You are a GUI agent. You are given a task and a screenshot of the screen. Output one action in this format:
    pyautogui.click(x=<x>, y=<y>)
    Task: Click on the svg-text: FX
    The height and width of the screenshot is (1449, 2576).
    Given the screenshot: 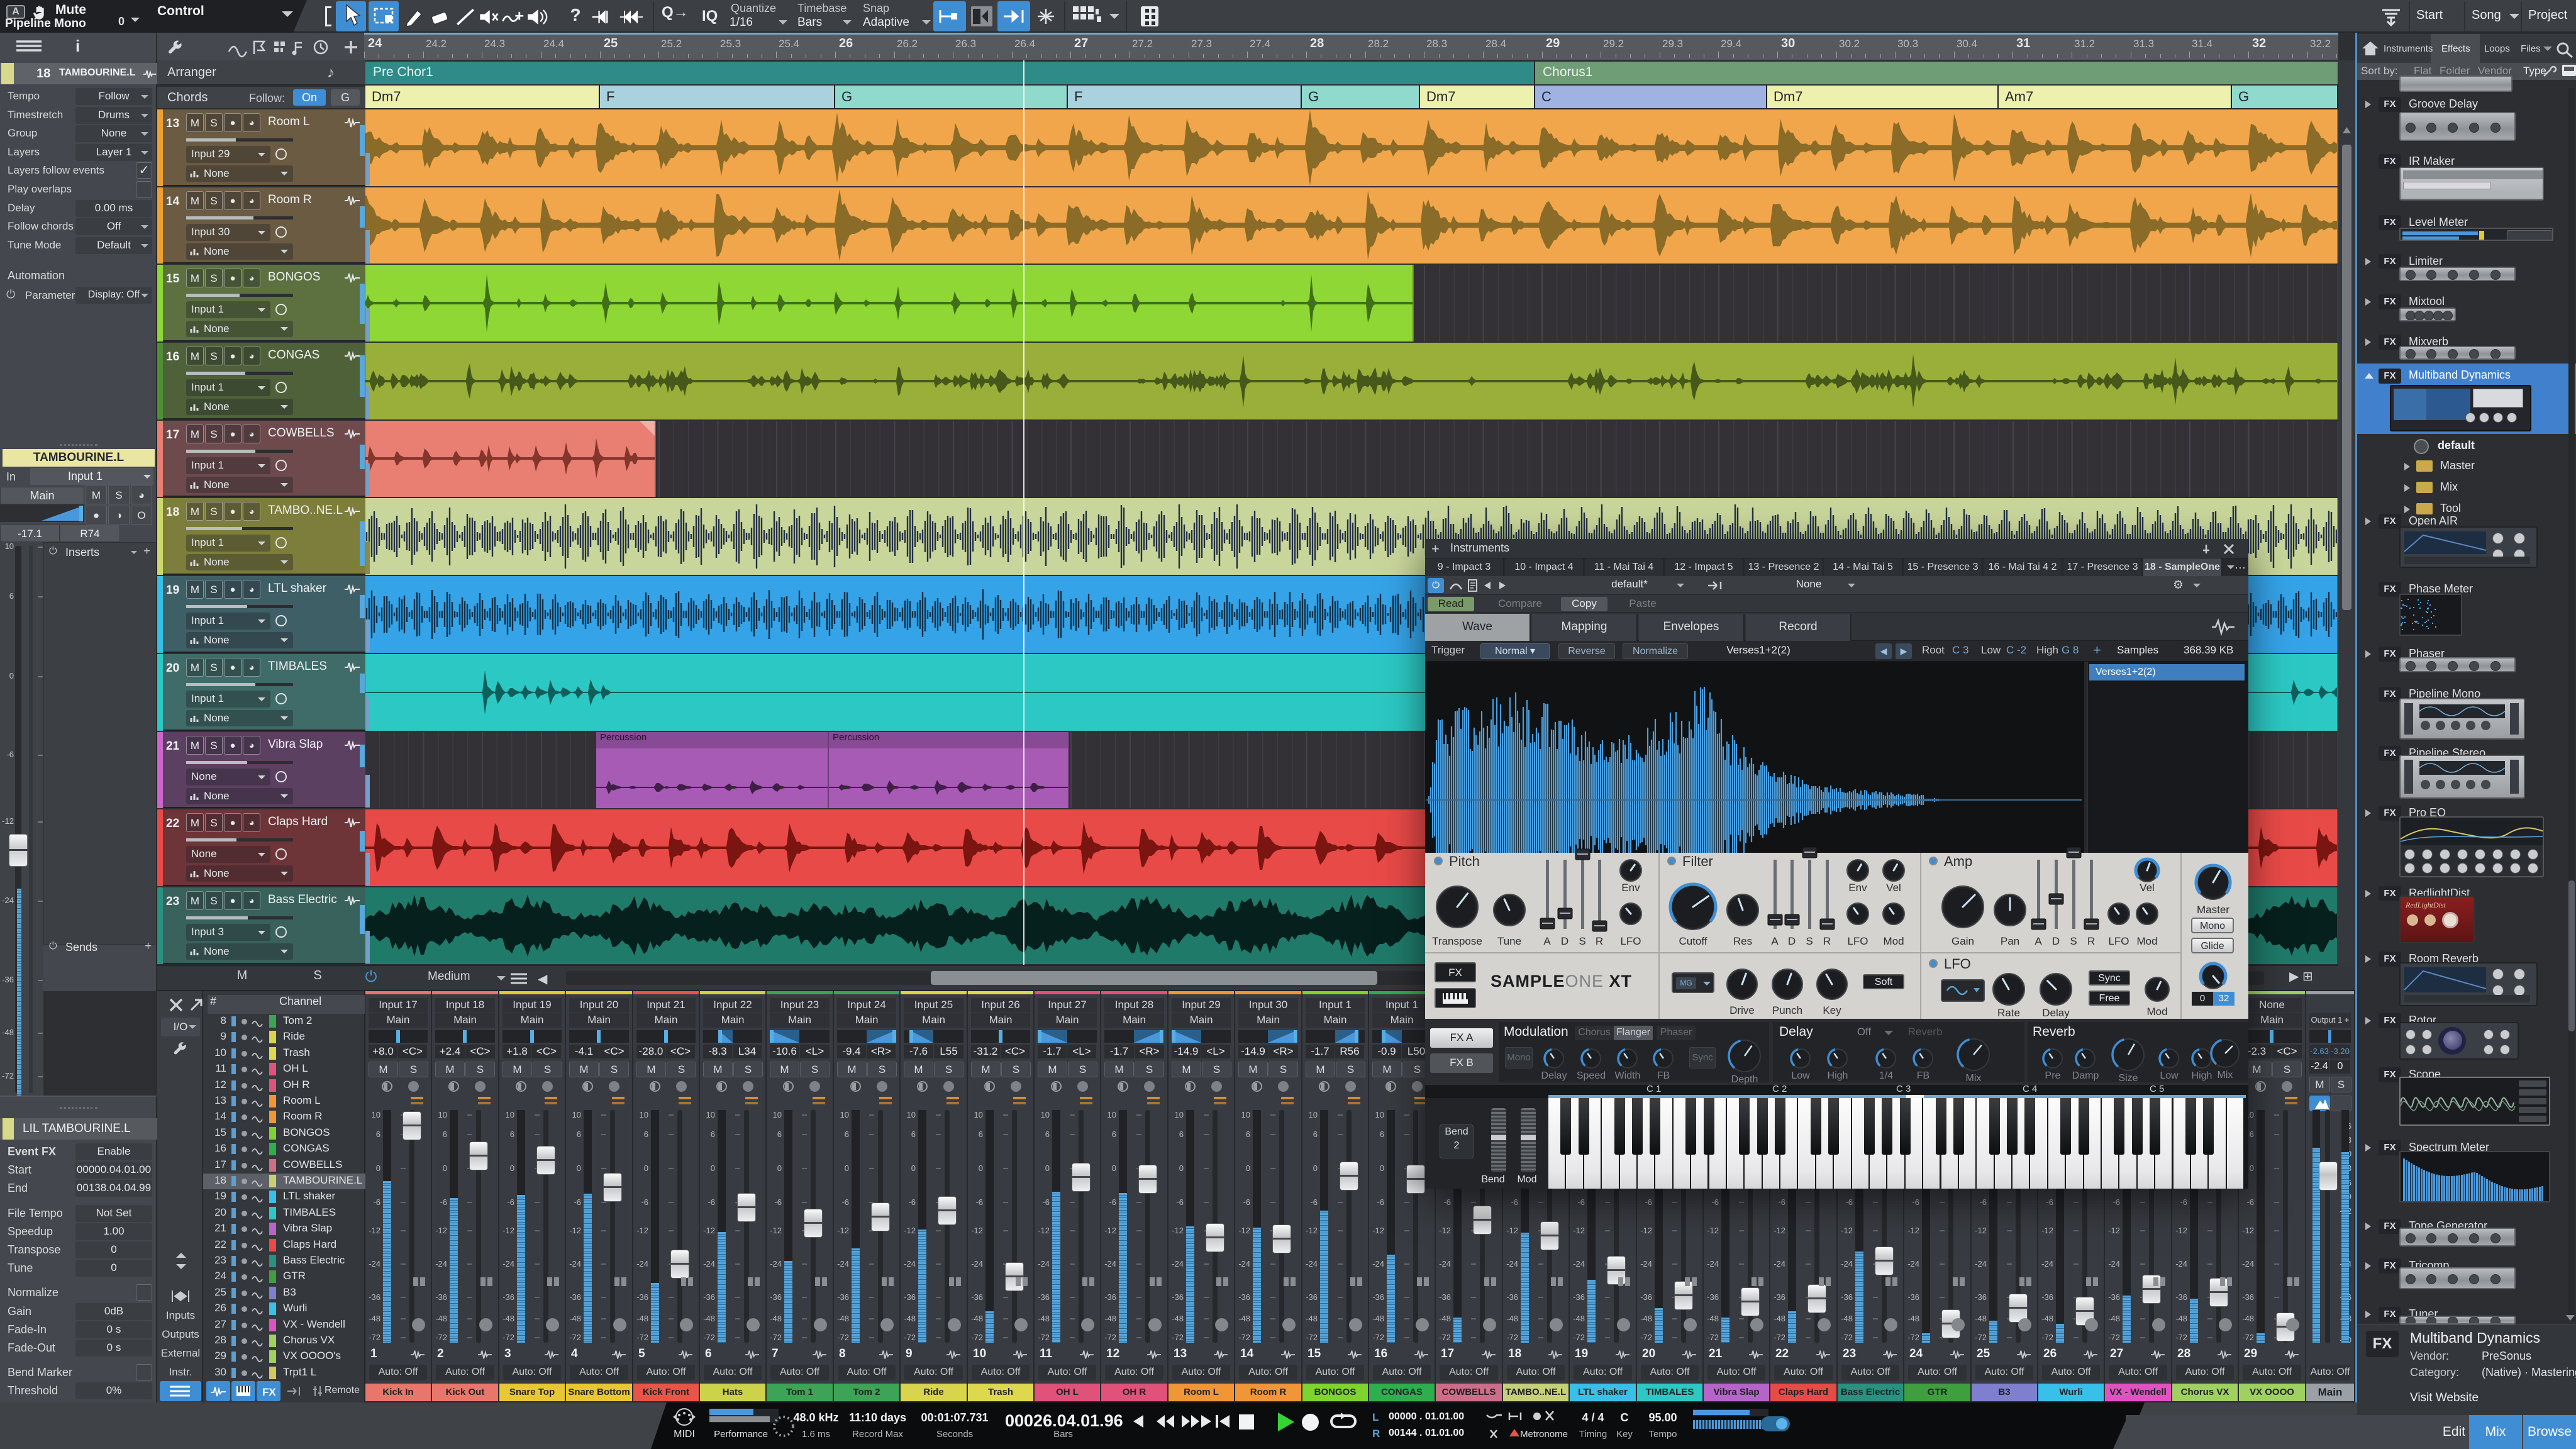 What is the action you would take?
    pyautogui.click(x=269, y=1392)
    